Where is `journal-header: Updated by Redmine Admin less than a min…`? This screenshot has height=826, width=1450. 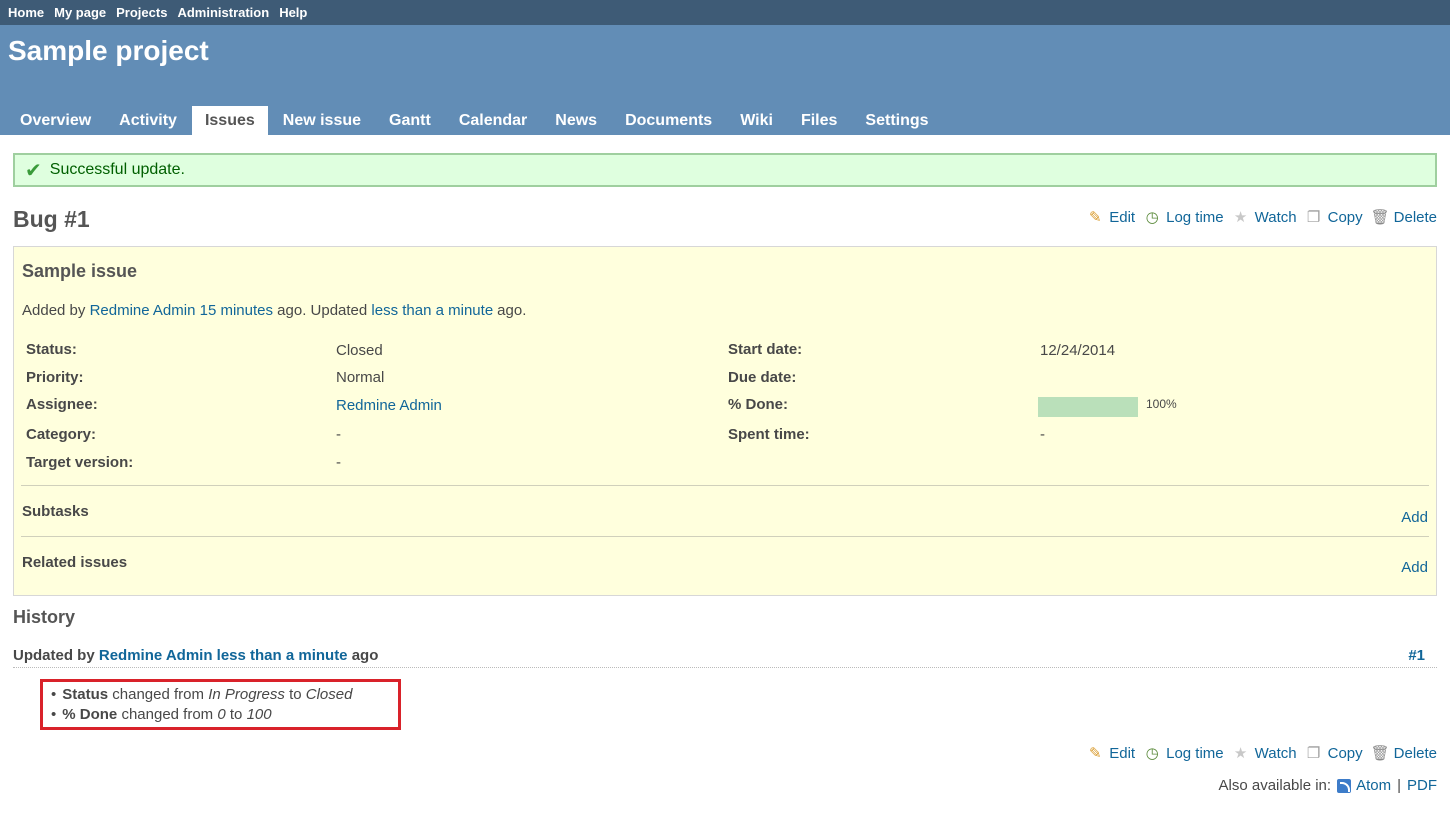
journal-header: Updated by Redmine Admin less than a min… is located at coordinates (725, 657).